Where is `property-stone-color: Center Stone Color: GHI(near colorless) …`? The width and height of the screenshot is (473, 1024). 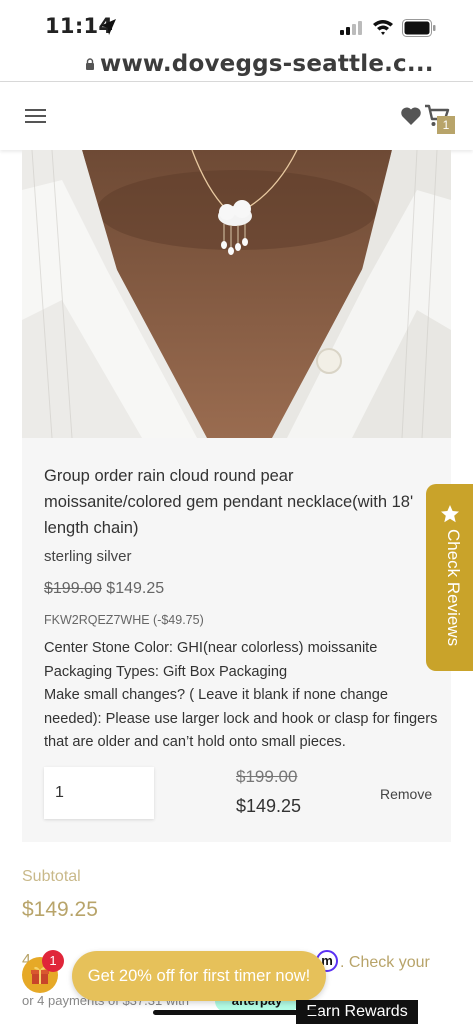 property-stone-color: Center Stone Color: GHI(near colorless) … is located at coordinates (211, 648).